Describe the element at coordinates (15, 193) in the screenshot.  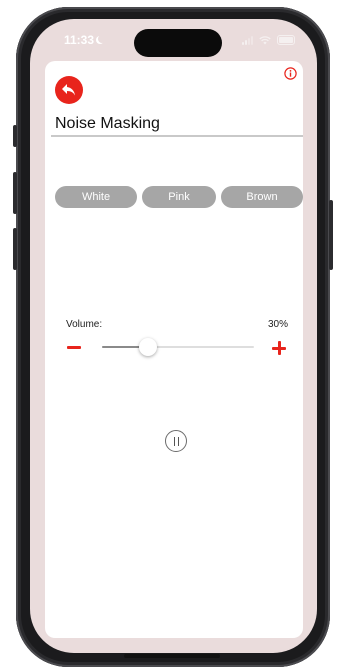
I see `volume-up-button` at that location.